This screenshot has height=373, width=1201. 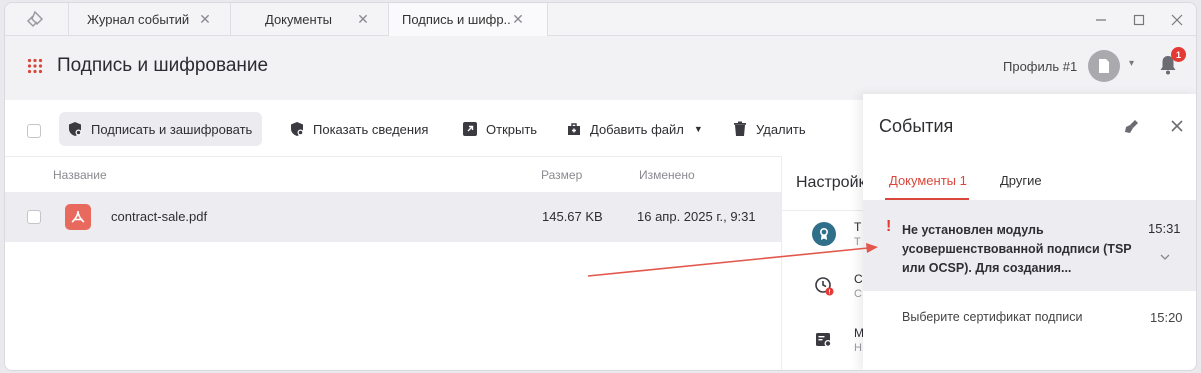 What do you see at coordinates (371, 129) in the screenshot?
I see `show-info-label: Показать сведения` at bounding box center [371, 129].